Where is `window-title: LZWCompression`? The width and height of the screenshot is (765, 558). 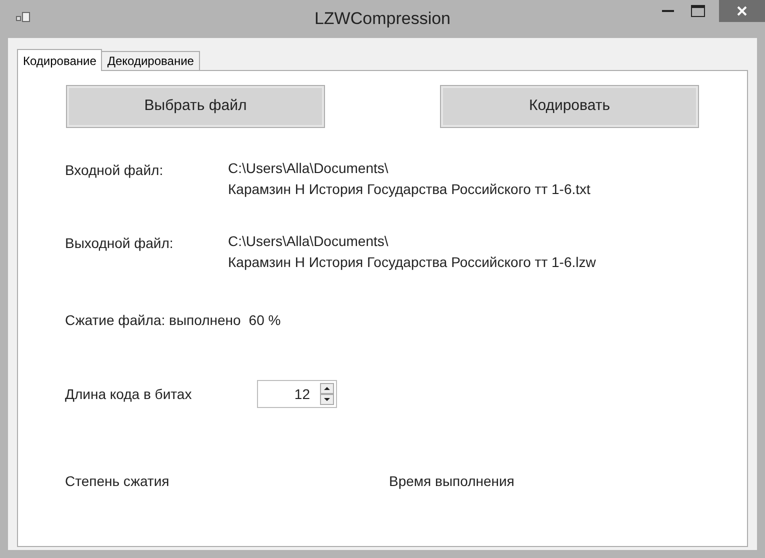 window-title: LZWCompression is located at coordinates (382, 19).